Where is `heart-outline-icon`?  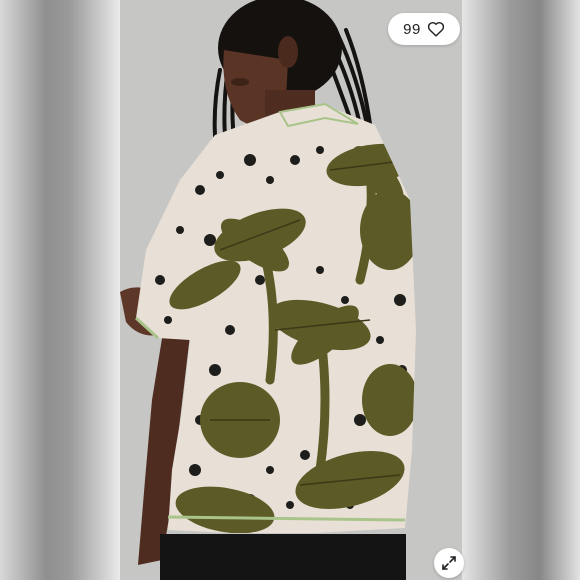
heart-outline-icon is located at coordinates (435, 29).